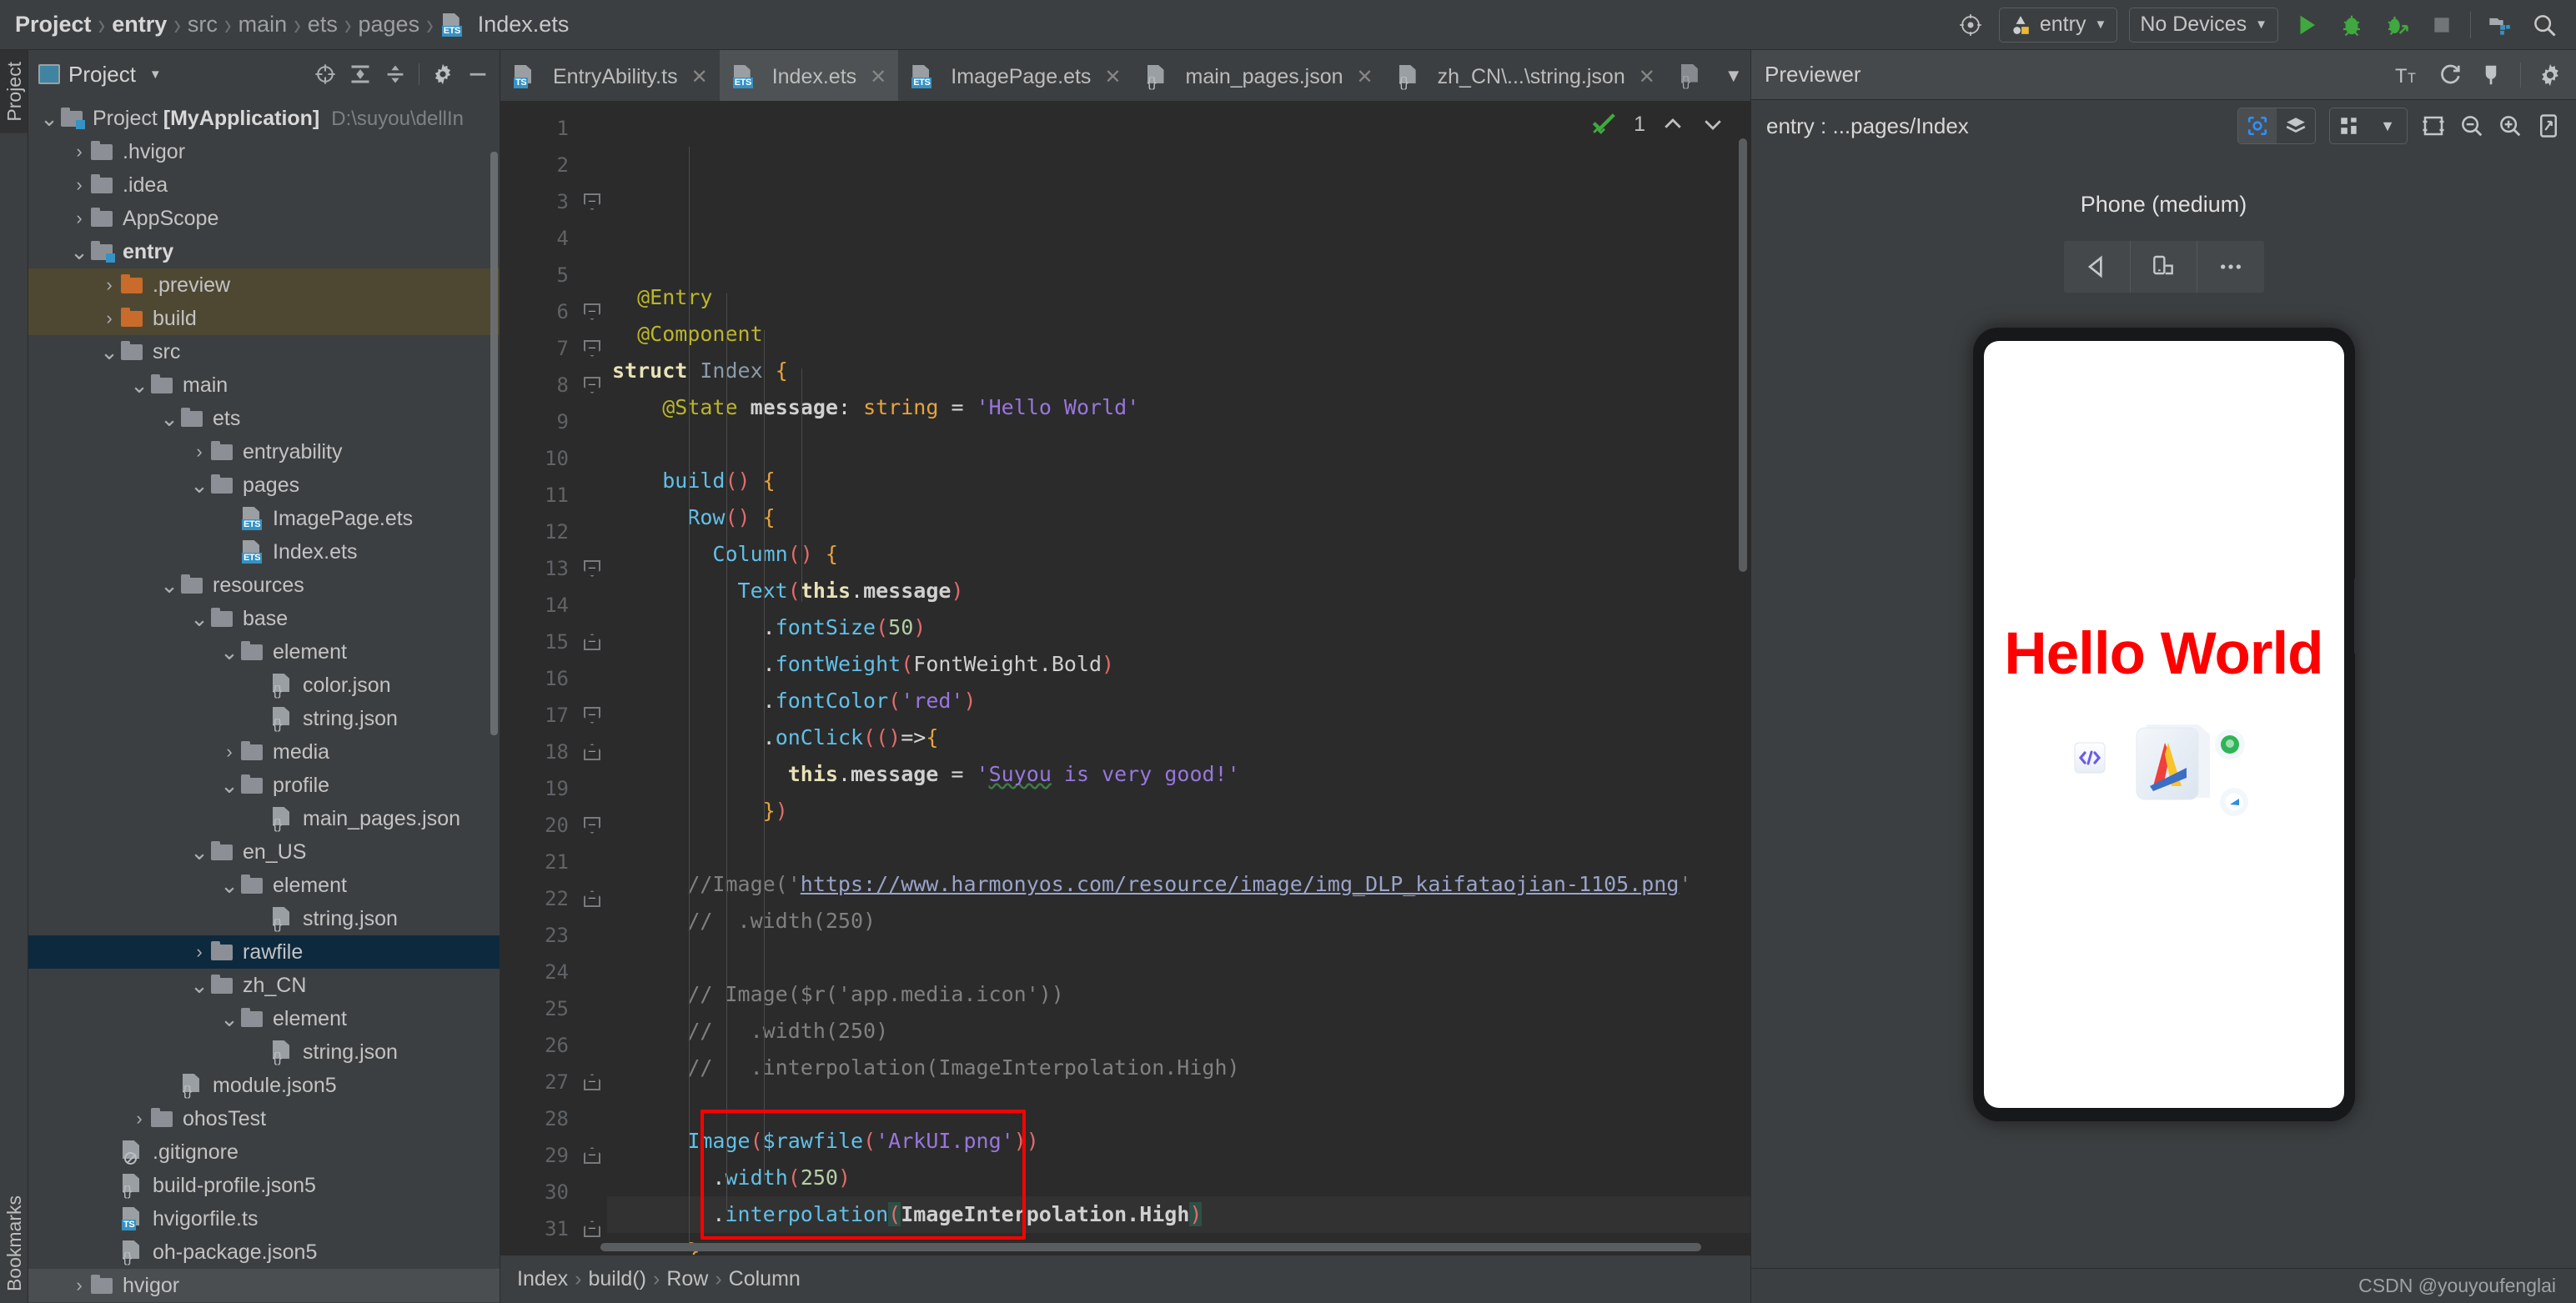 The width and height of the screenshot is (2576, 1303). I want to click on tree-row-color-json: {} color.json, so click(264, 686).